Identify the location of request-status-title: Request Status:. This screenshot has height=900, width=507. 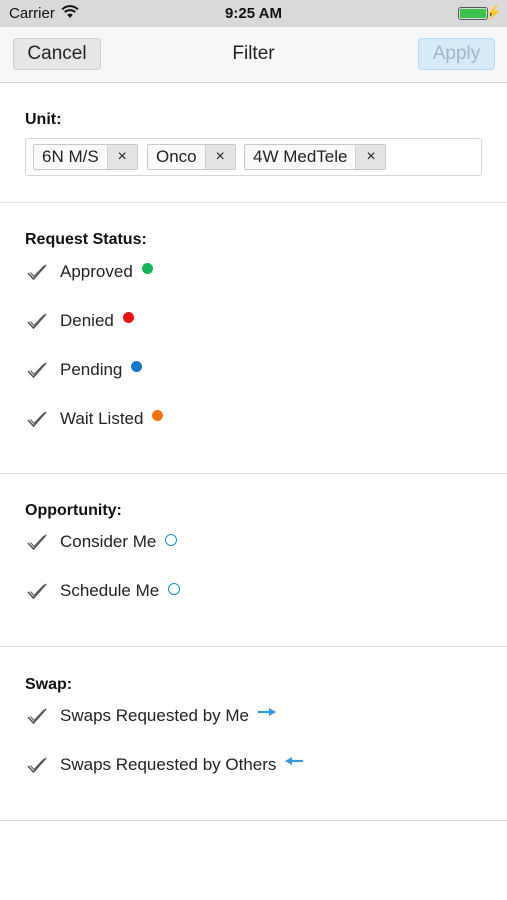
(86, 239).